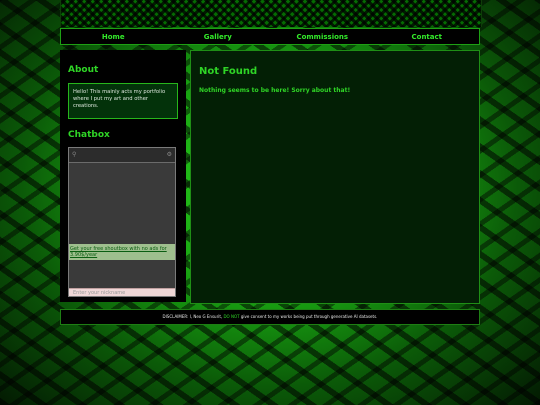 This screenshot has height=405, width=540. Describe the element at coordinates (83, 70) in the screenshot. I see `about-heading: About` at that location.